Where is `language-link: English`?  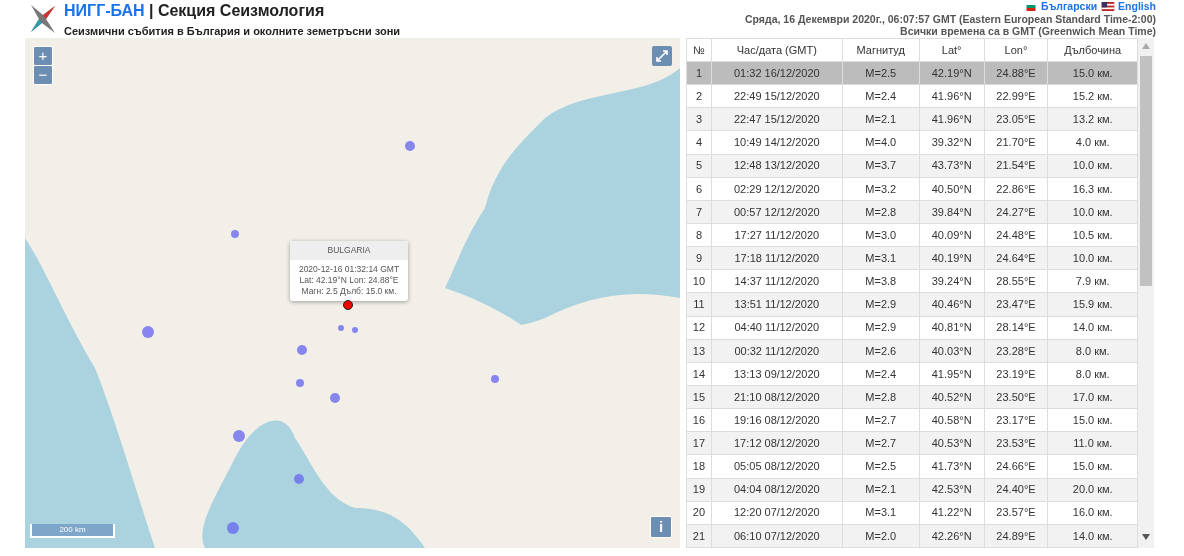 language-link: English is located at coordinates (1137, 6).